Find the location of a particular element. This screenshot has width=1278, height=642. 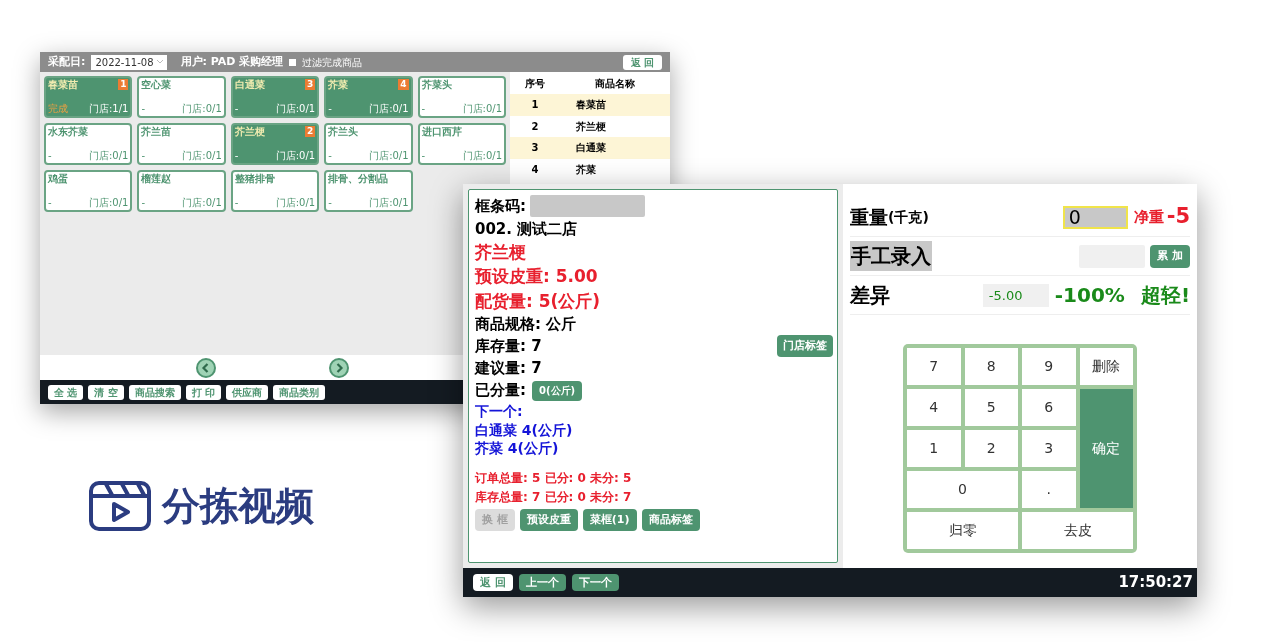

tile-name: 鸡蛋 is located at coordinates (58, 179).